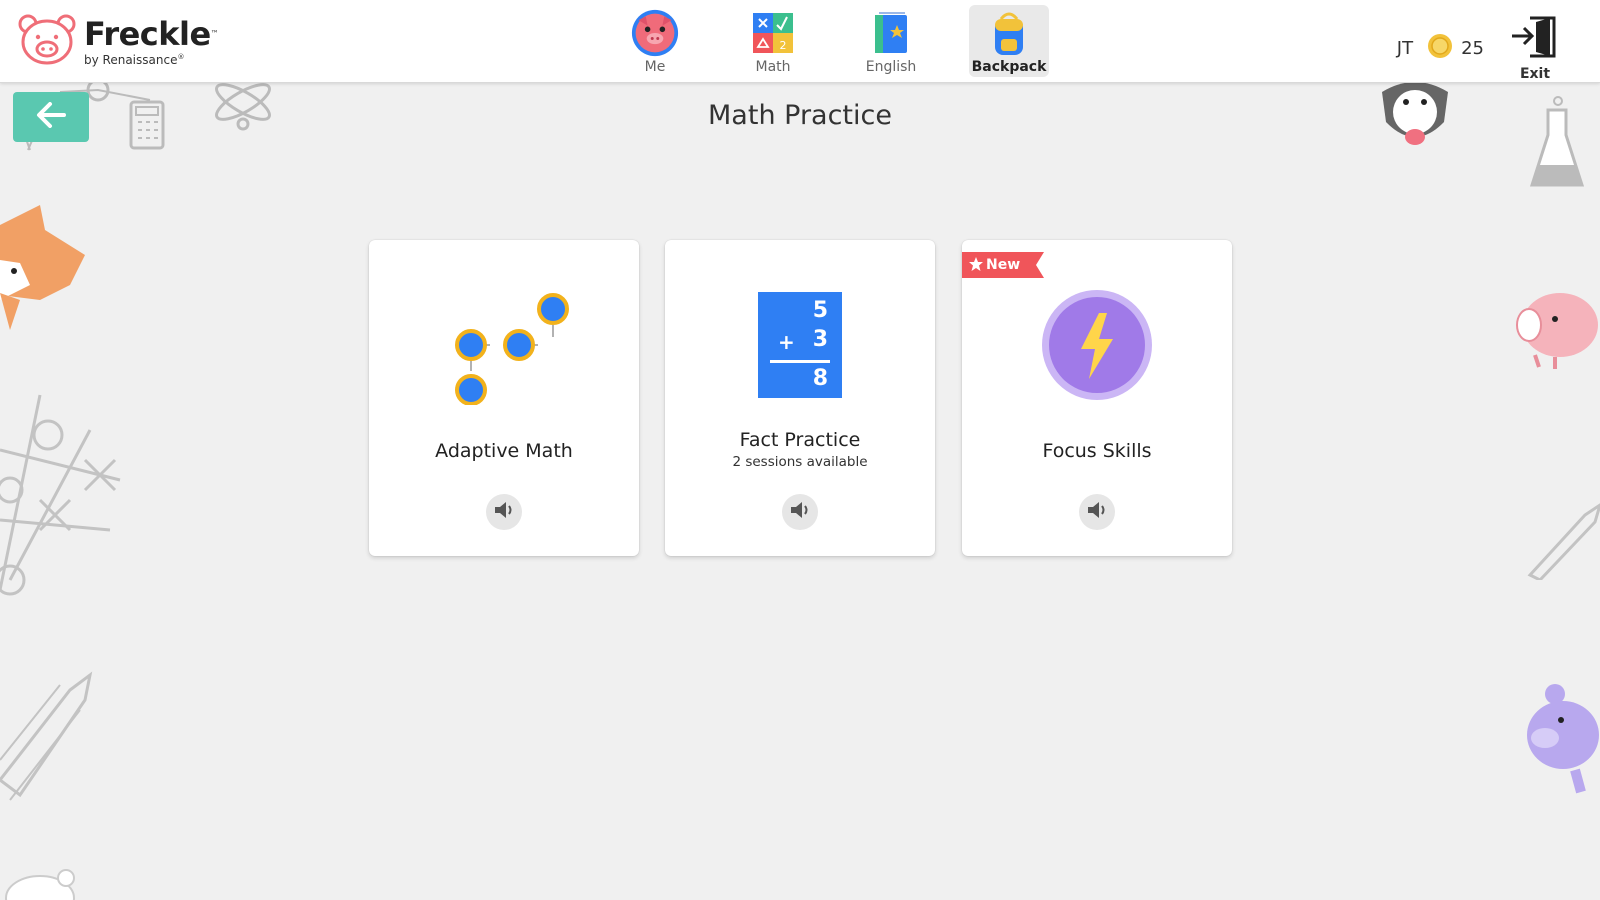 Image resolution: width=1600 pixels, height=900 pixels. I want to click on flash-divider, so click(800, 361).